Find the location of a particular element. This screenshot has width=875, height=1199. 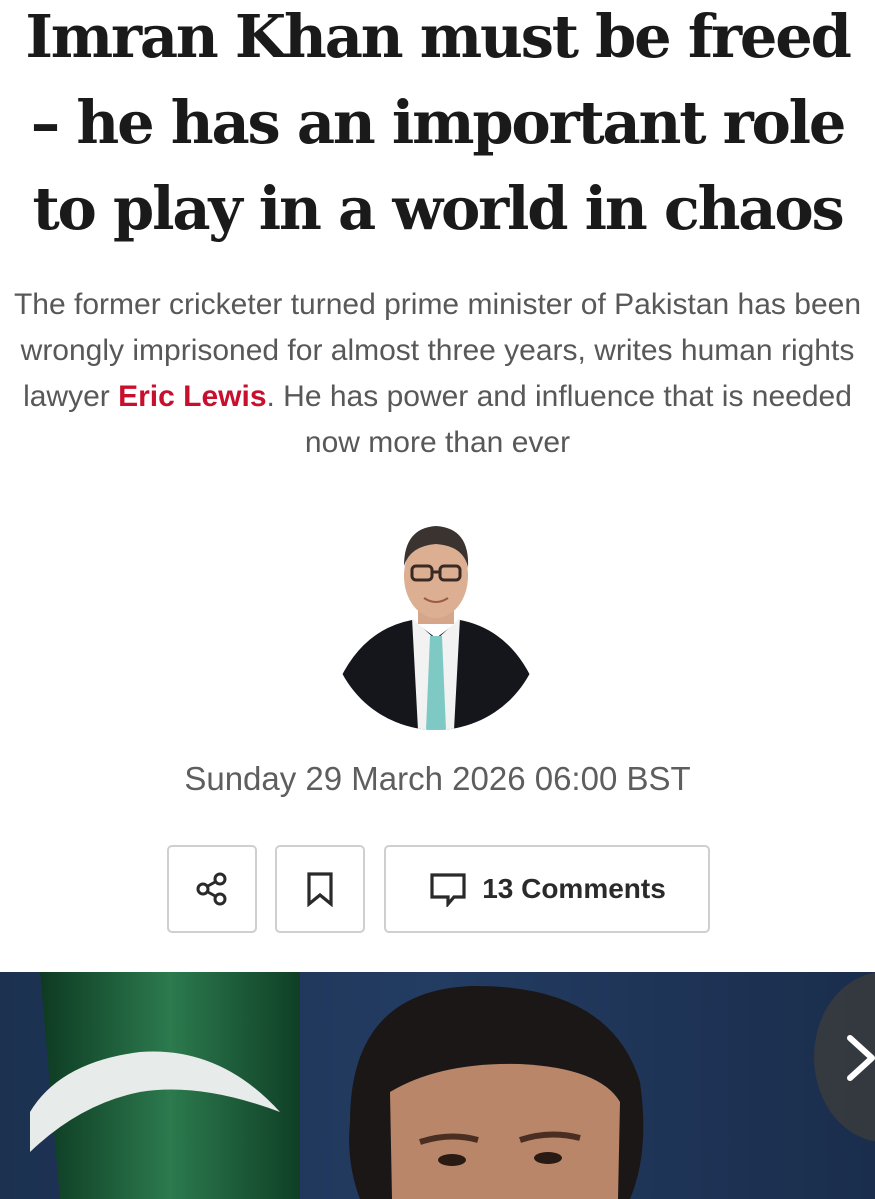

dateline: Sunday 29 March 2026 06:00 BST is located at coordinates (437, 778).